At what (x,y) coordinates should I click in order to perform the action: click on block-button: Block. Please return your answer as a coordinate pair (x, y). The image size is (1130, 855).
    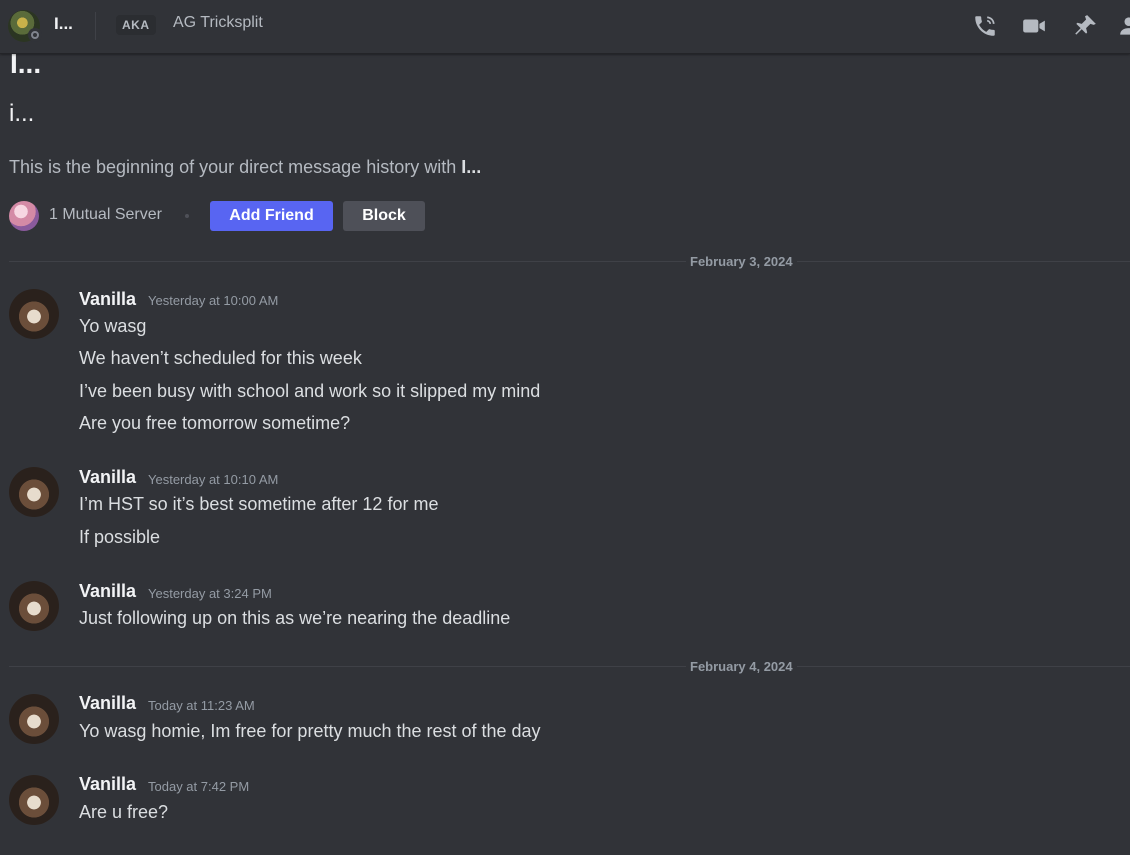
    Looking at the image, I should click on (384, 216).